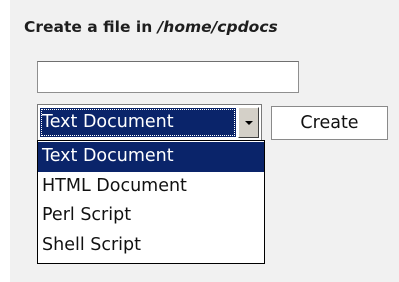 The image size is (399, 282). I want to click on file-type-select: Text Document, so click(149, 122).